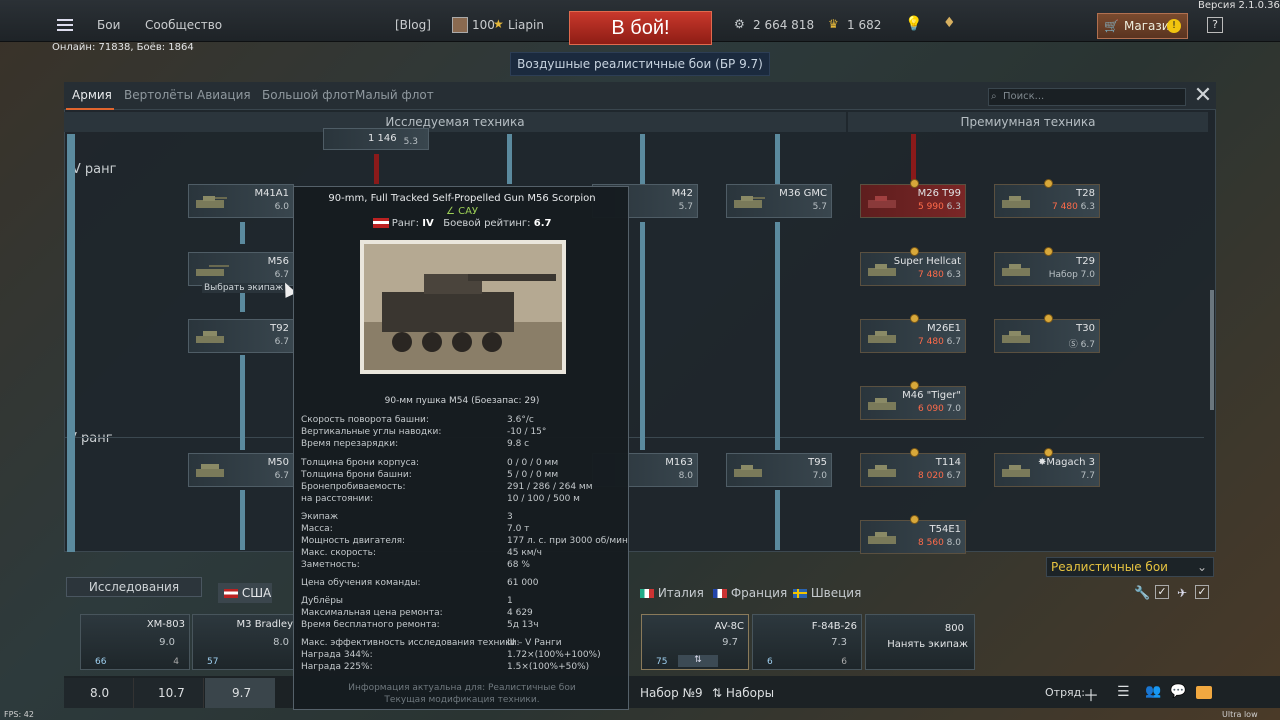 Image resolution: width=1280 pixels, height=720 pixels. What do you see at coordinates (241, 336) in the screenshot?
I see `vehicle-card-t92: T92 6.7` at bounding box center [241, 336].